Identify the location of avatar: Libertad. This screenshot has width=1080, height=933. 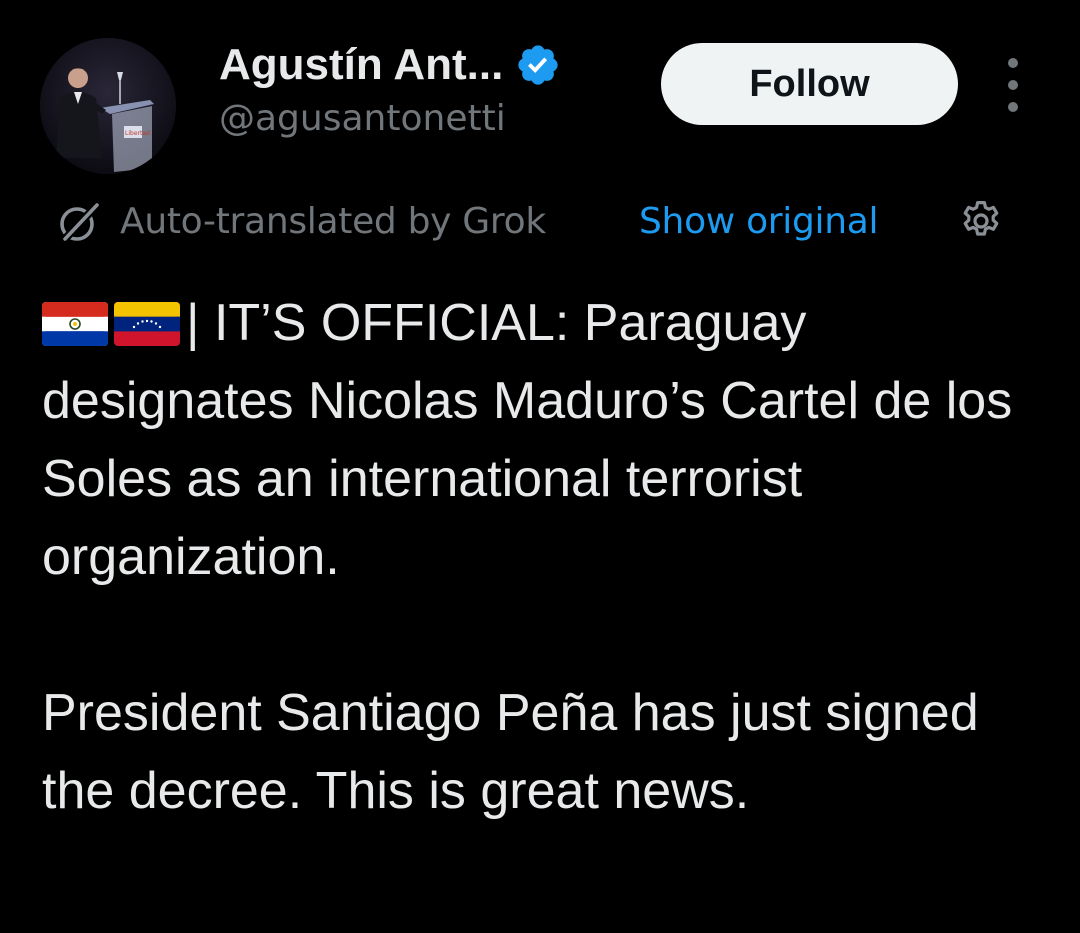
(108, 106).